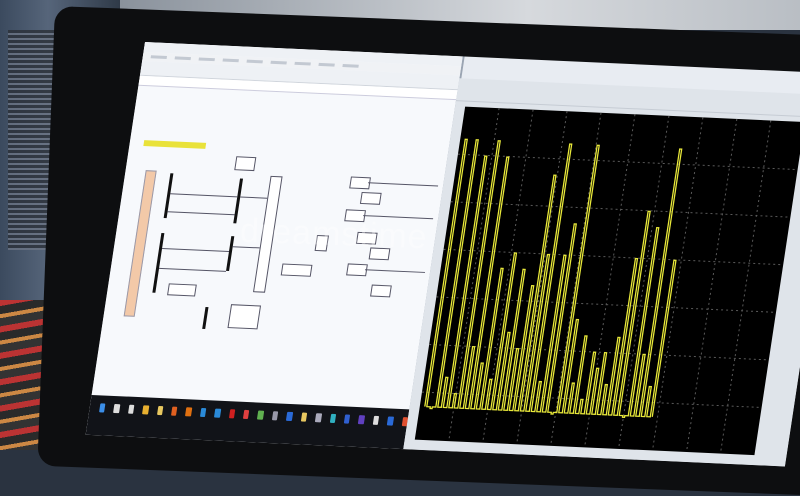 The height and width of the screenshot is (496, 800). Describe the element at coordinates (189, 412) in the screenshot. I see `app-orange-icon` at that location.